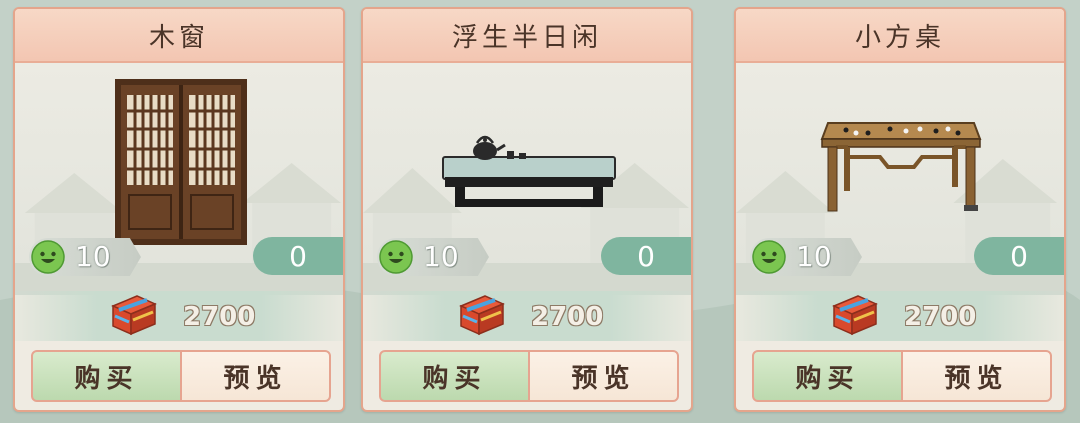  What do you see at coordinates (179, 36) in the screenshot?
I see `item-title: 木窗` at bounding box center [179, 36].